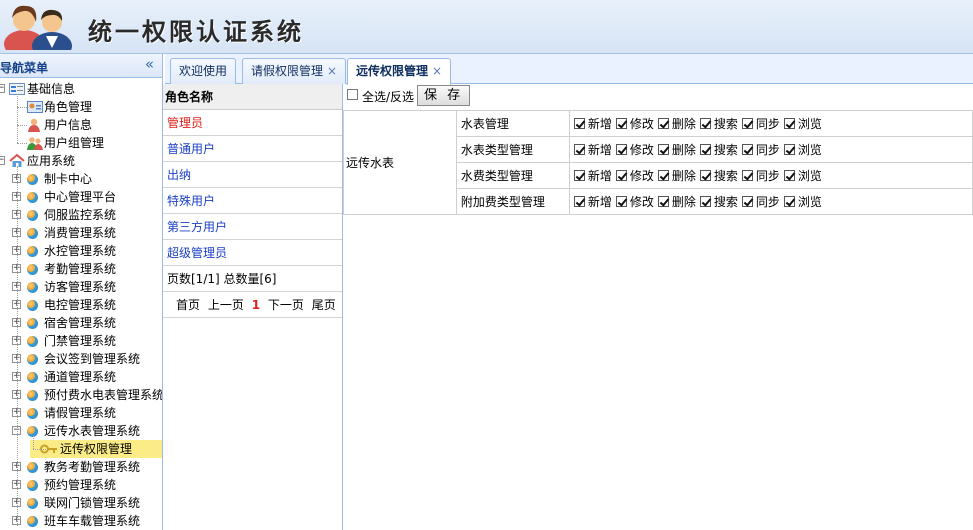  What do you see at coordinates (81, 161) in the screenshot?
I see `tree-group: − 应用系统` at bounding box center [81, 161].